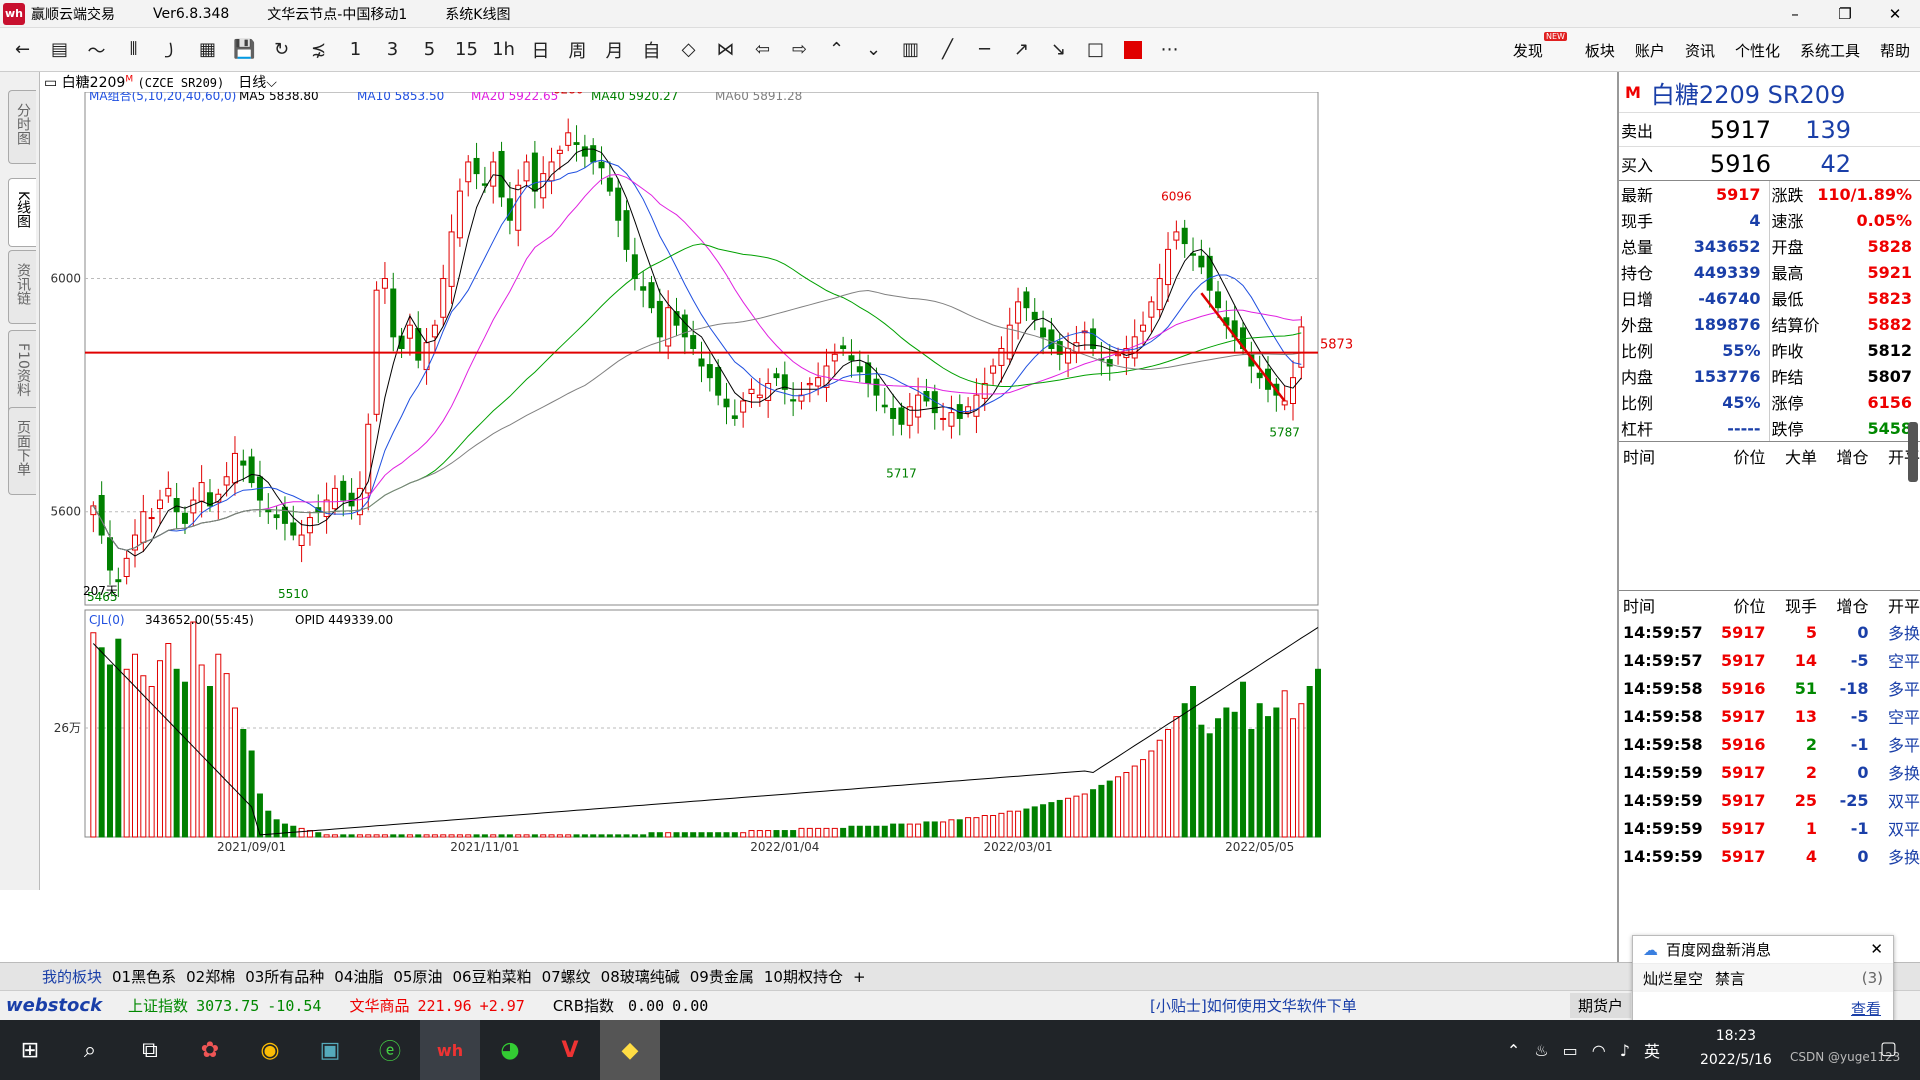  I want to click on sector-tab-10: 10期权持仓, so click(803, 976).